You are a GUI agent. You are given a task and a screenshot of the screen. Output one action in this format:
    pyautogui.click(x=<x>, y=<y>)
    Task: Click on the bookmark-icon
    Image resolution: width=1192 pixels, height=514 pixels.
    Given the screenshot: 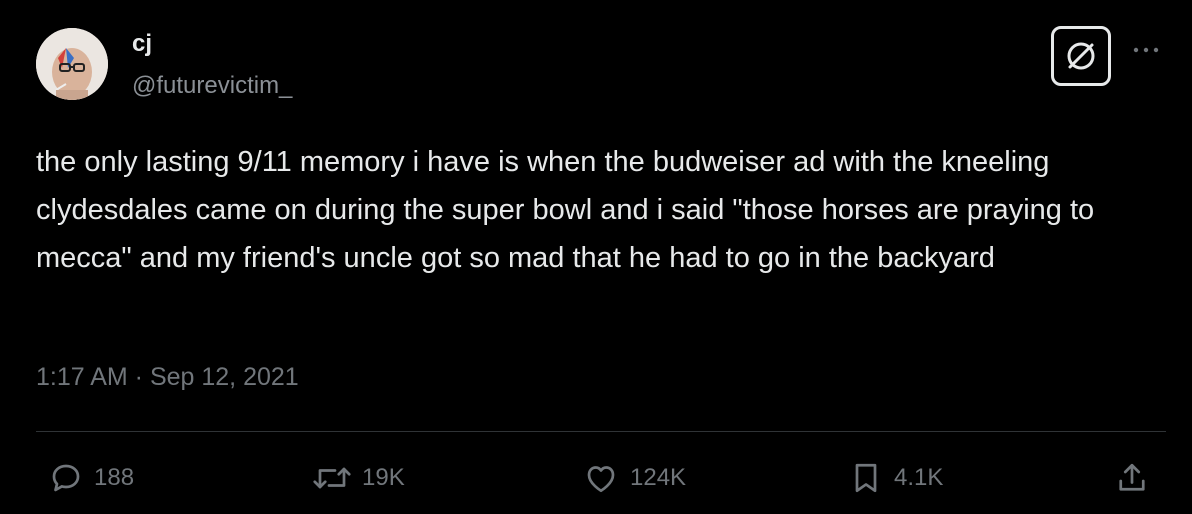 What is the action you would take?
    pyautogui.click(x=866, y=478)
    